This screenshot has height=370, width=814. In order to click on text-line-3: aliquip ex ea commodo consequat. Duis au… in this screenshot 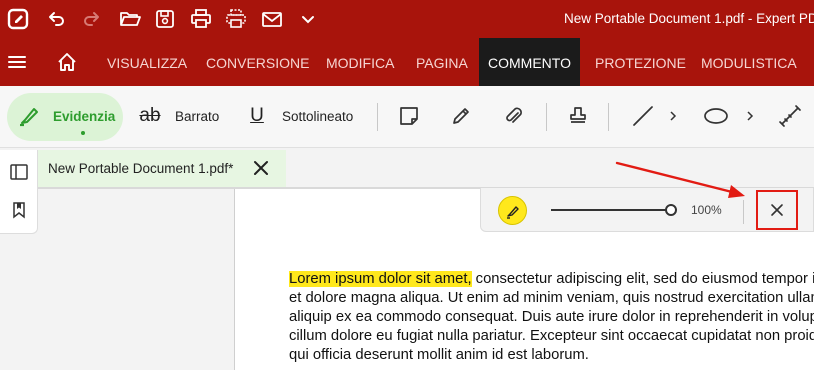, I will do `click(551, 317)`.